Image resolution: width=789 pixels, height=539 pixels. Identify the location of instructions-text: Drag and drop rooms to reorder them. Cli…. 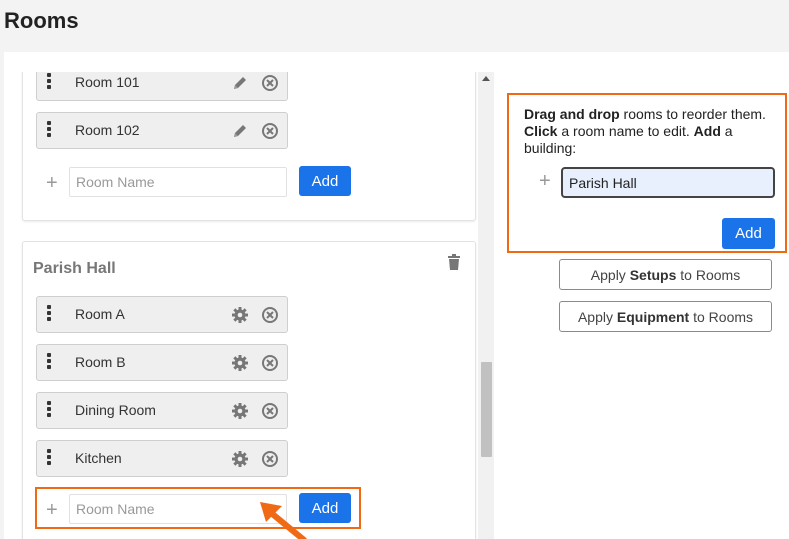
(645, 131).